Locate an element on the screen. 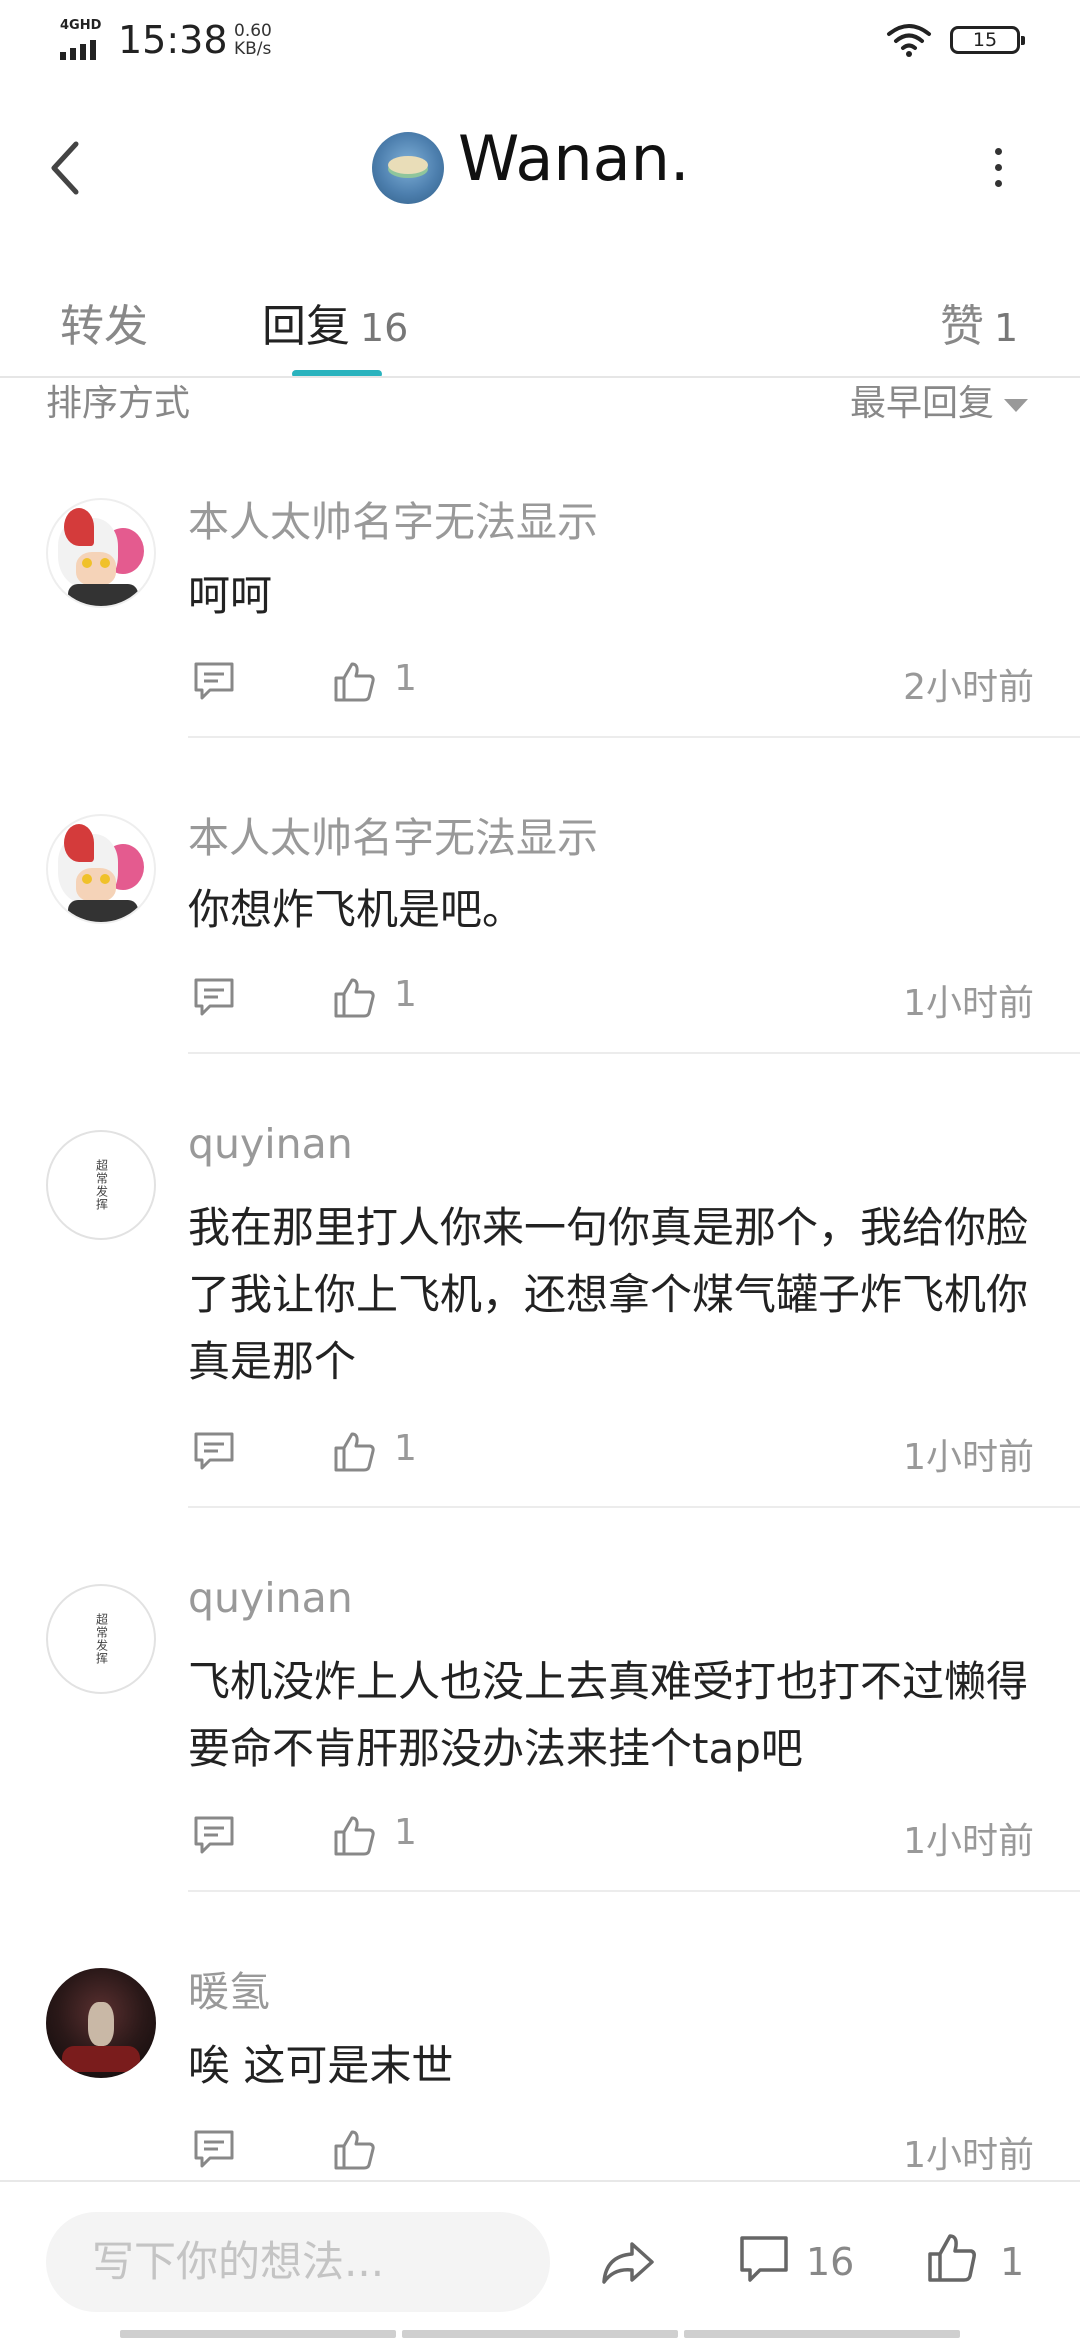 The width and height of the screenshot is (1080, 2342). comment-text: 飞机没炸上人也没上去真难受打也打不过懒得要命不肯肝那没办法来挂个tap吧 is located at coordinates (608, 1715).